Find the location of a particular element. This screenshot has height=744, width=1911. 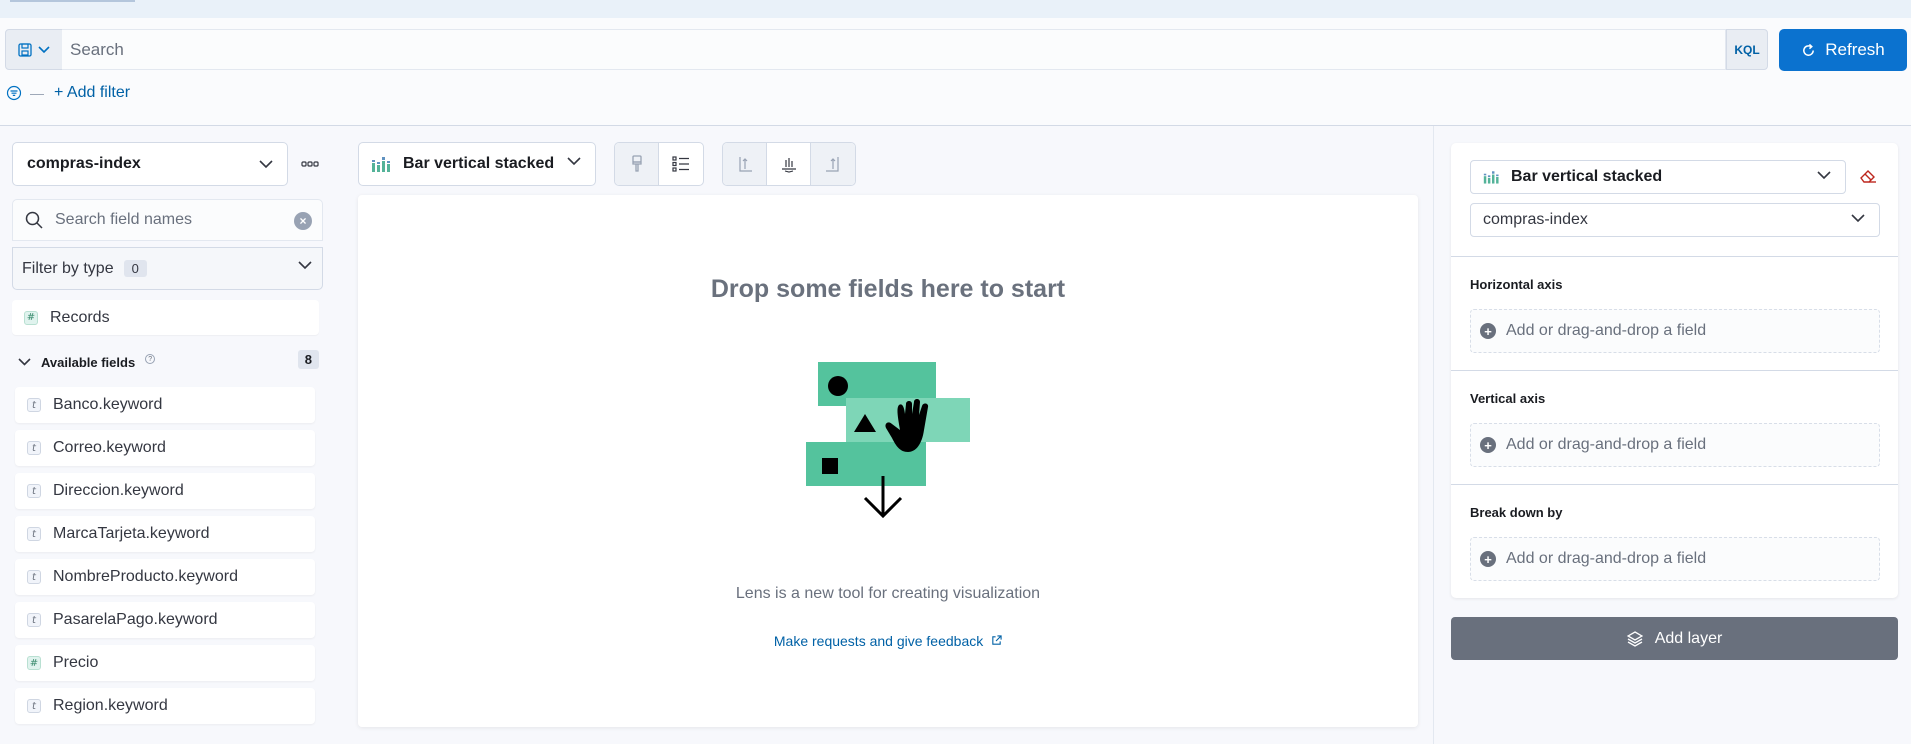

section-label: Horizontal axis is located at coordinates (1516, 284).